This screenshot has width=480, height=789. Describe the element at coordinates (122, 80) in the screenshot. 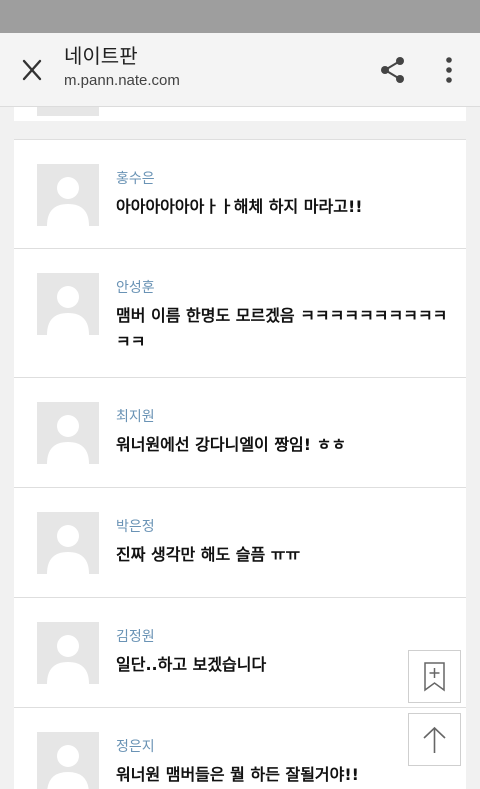

I see `page-url: m.pann.nate.com` at that location.